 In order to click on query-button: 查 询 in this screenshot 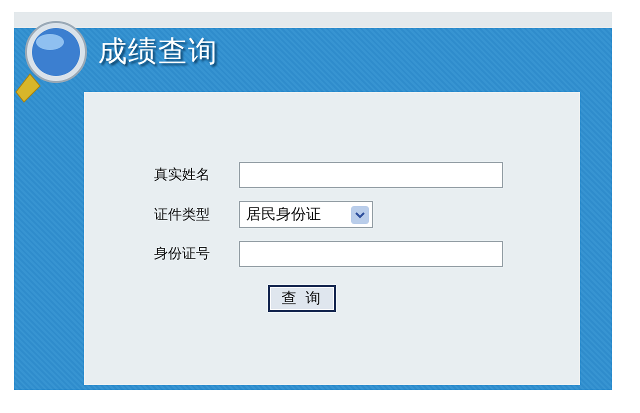, I will do `click(302, 298)`.